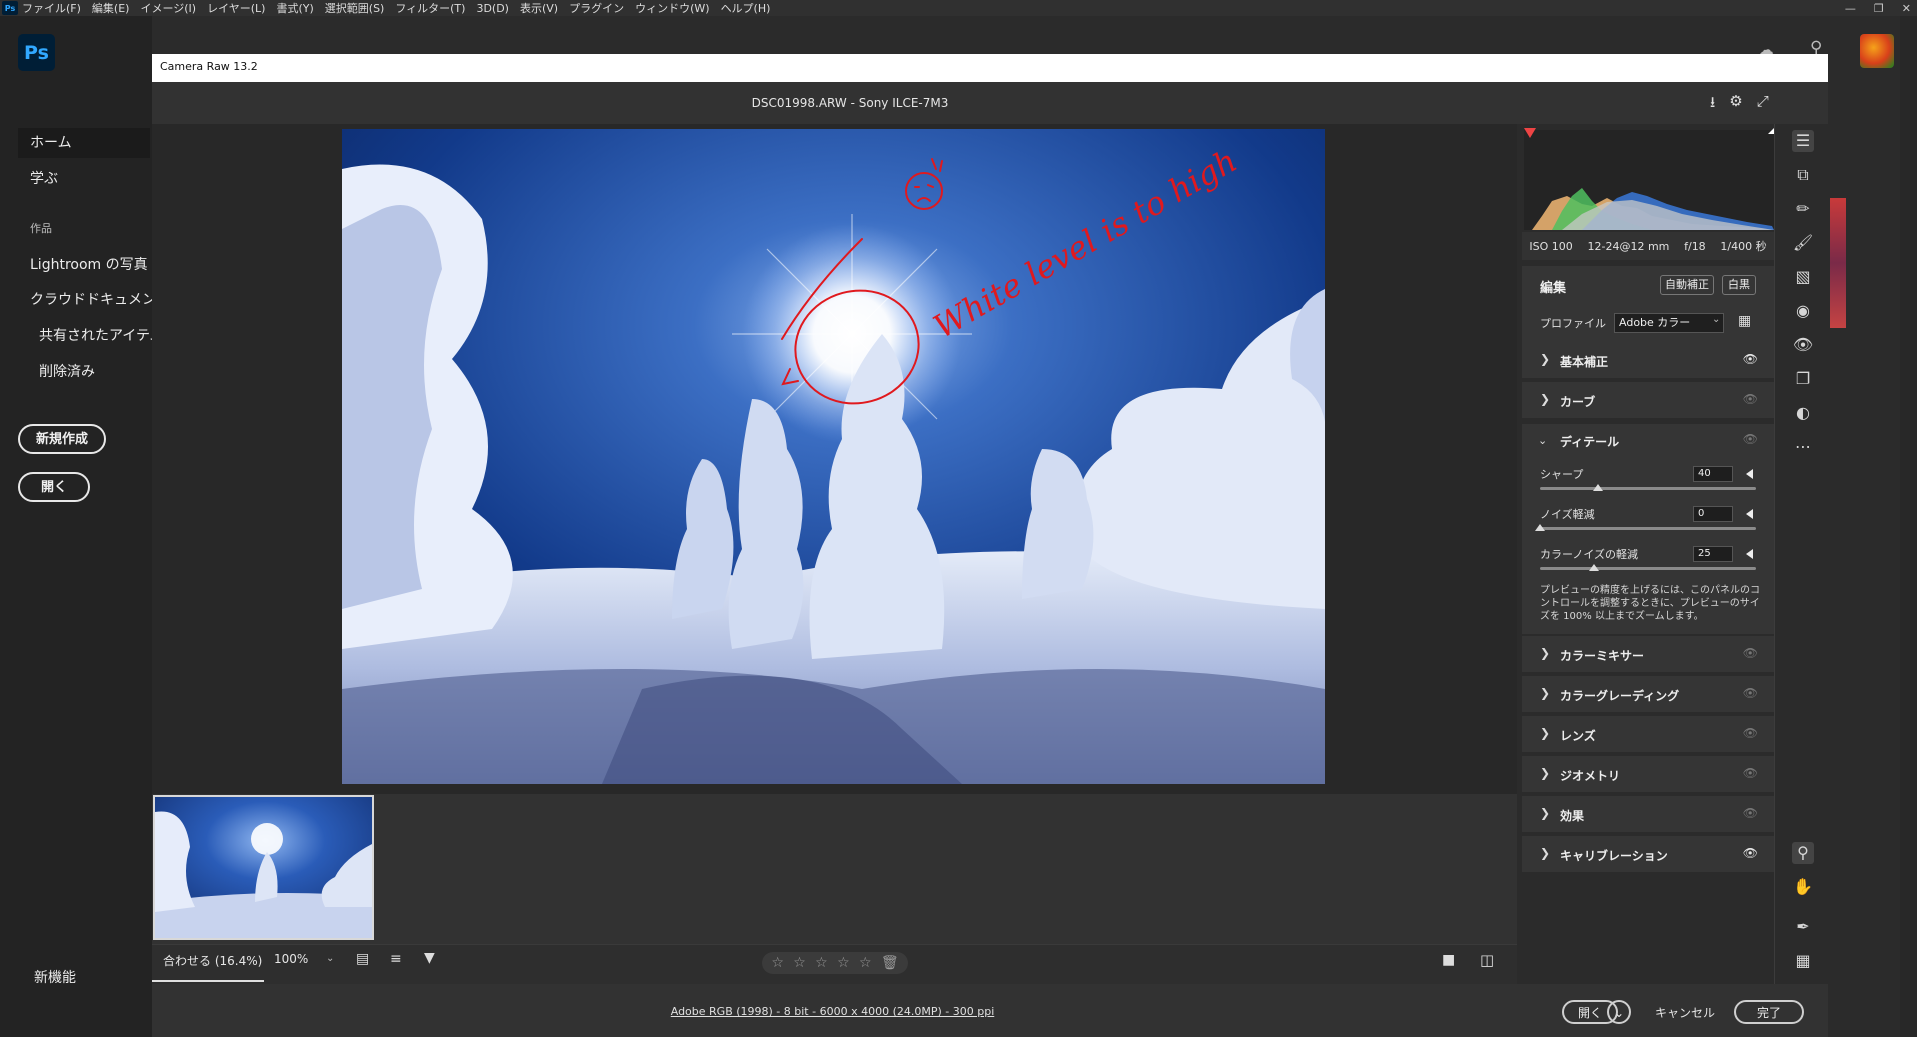  What do you see at coordinates (1712, 104) in the screenshot?
I see `save-icon: ⭳` at bounding box center [1712, 104].